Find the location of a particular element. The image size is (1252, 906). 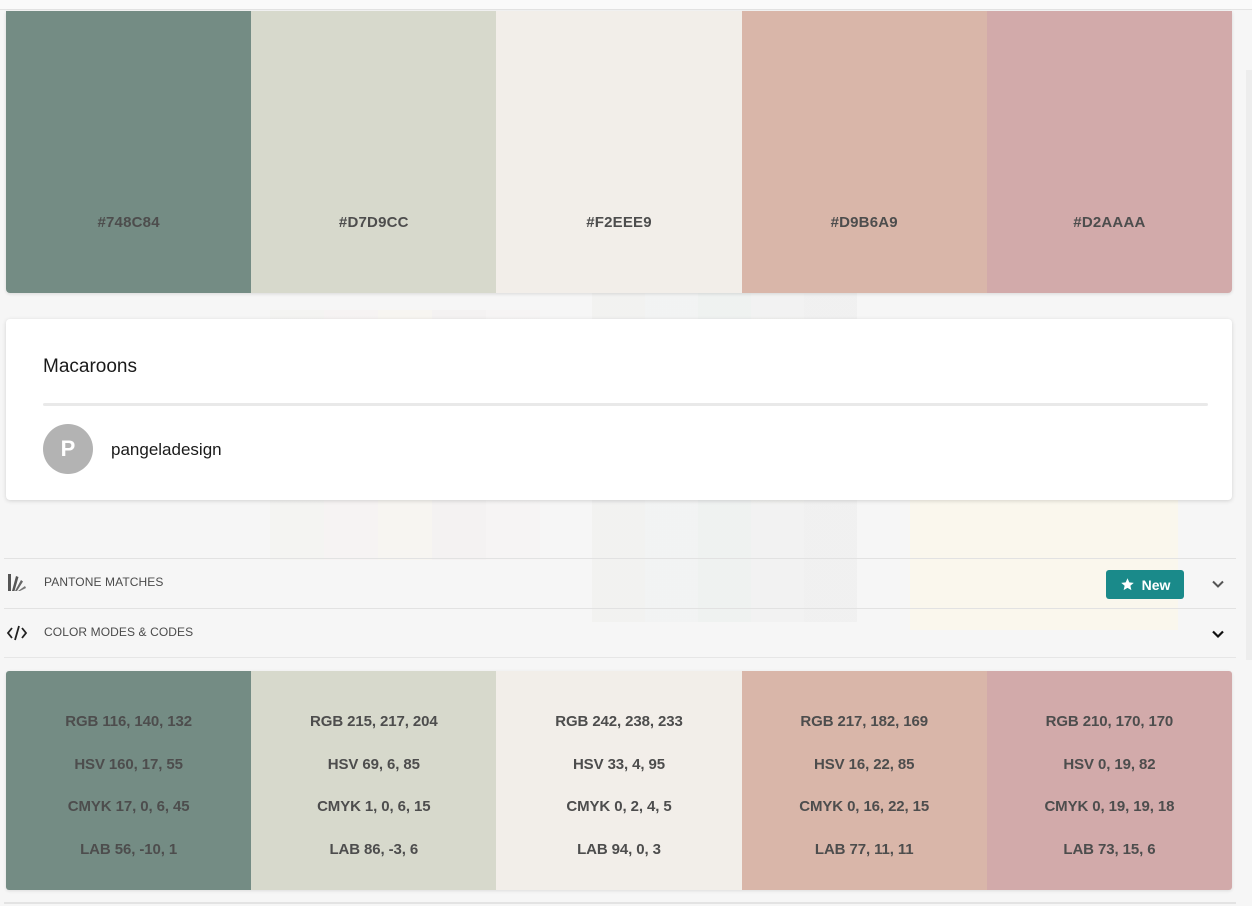

rgb-value: RGB 215, 217, 204 is located at coordinates (374, 734).